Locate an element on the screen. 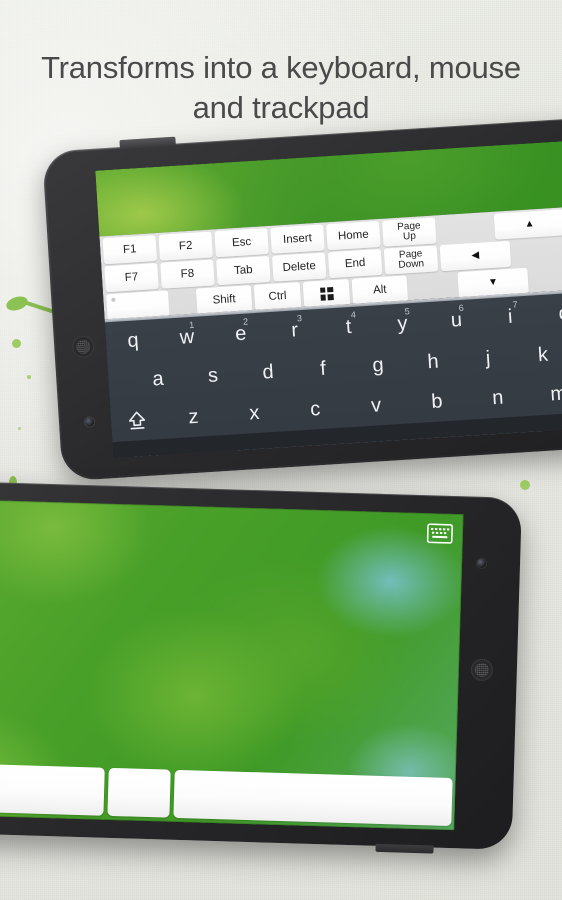 This screenshot has height=900, width=562. key-s: s is located at coordinates (213, 375).